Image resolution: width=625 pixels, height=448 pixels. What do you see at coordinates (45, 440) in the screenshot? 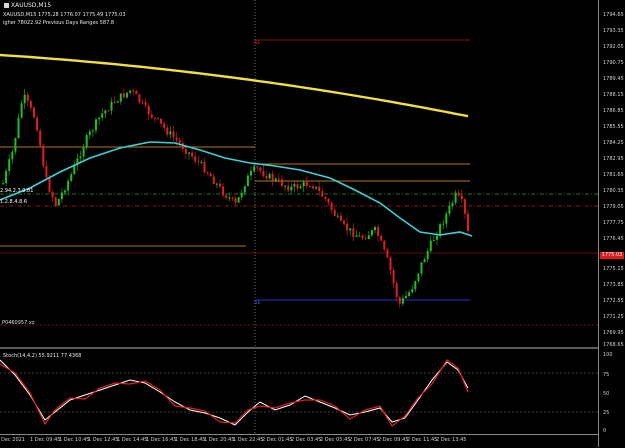
I see `time-tick: 1 Dec 09:45` at bounding box center [45, 440].